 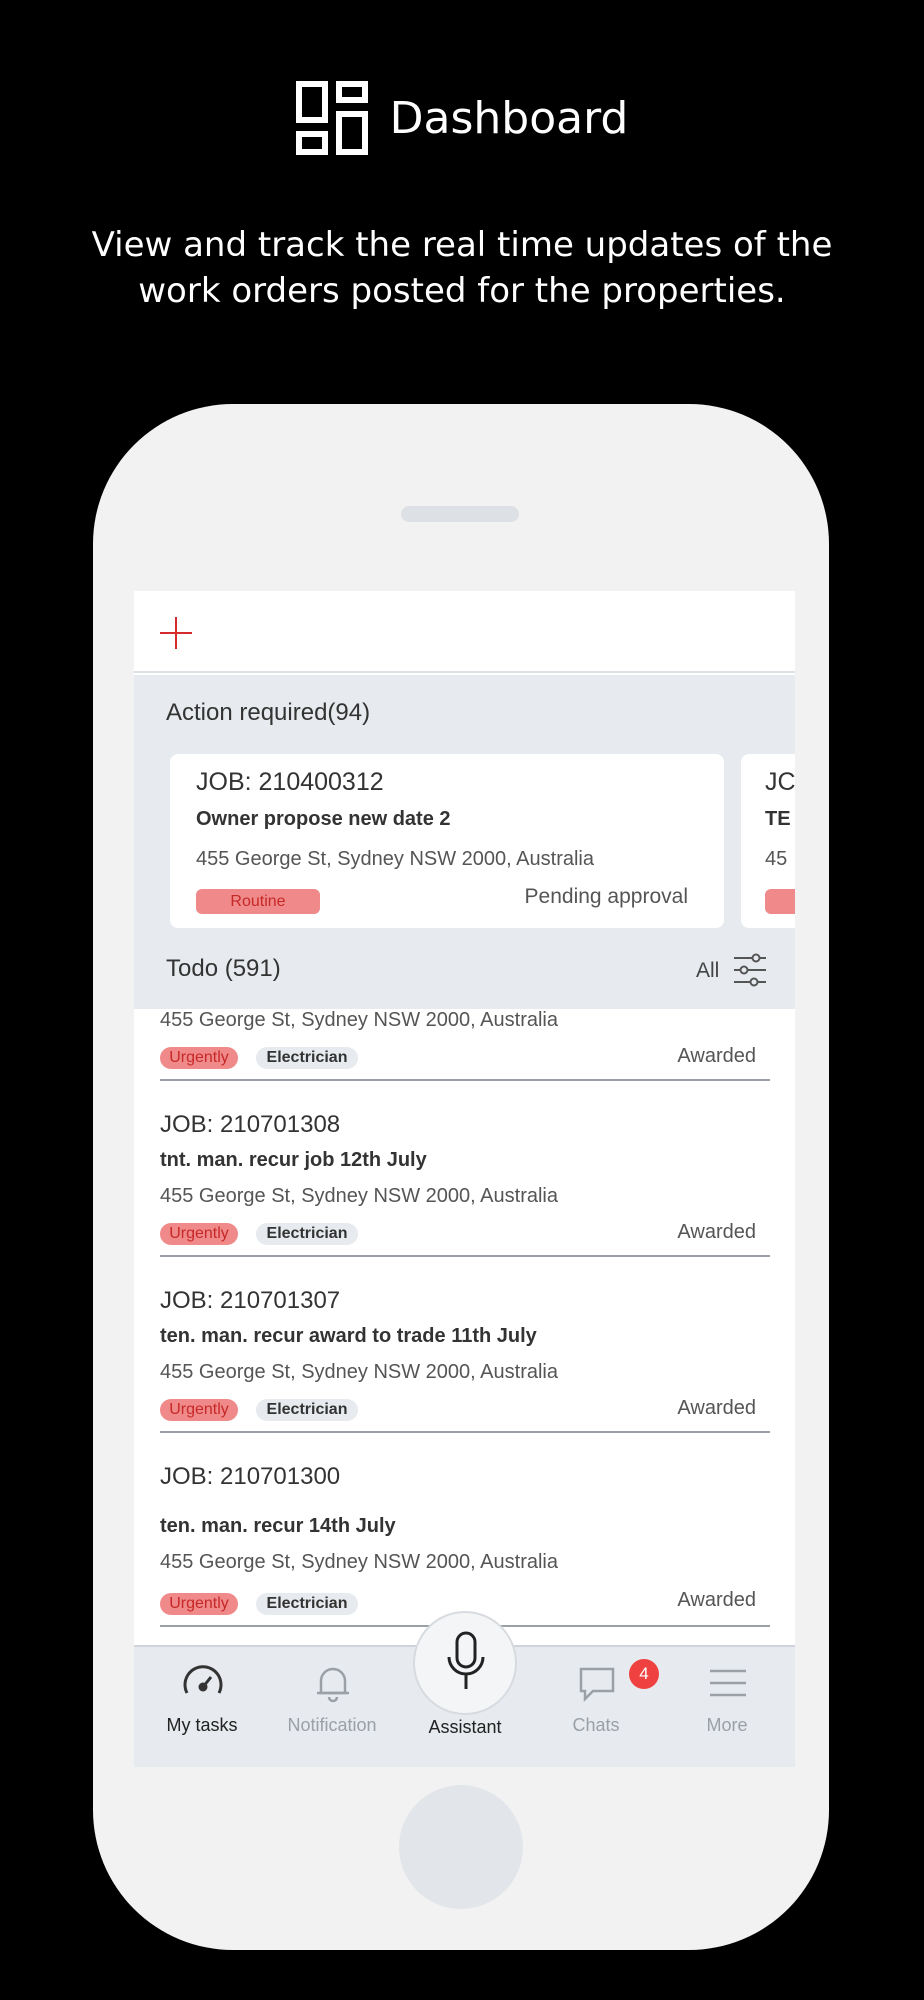 I want to click on filter-icon, so click(x=750, y=970).